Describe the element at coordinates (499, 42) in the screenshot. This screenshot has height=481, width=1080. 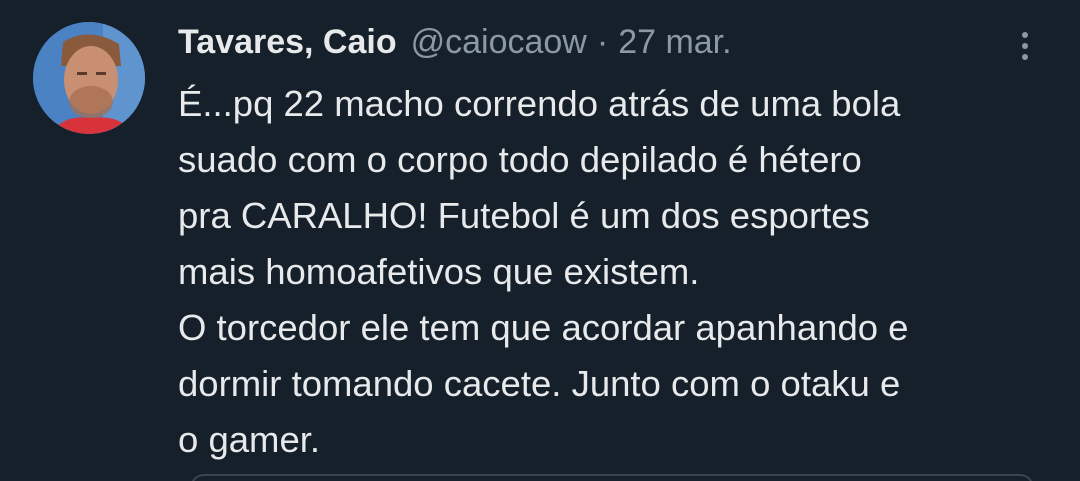
I see `author-handle: @caiocaow` at that location.